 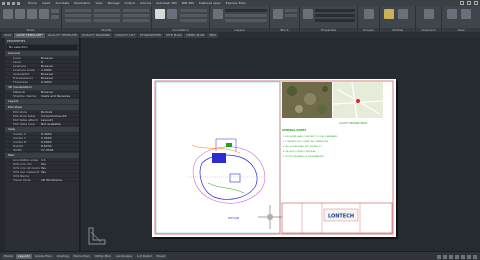 I want to click on dimension-icon, so click(x=172, y=14).